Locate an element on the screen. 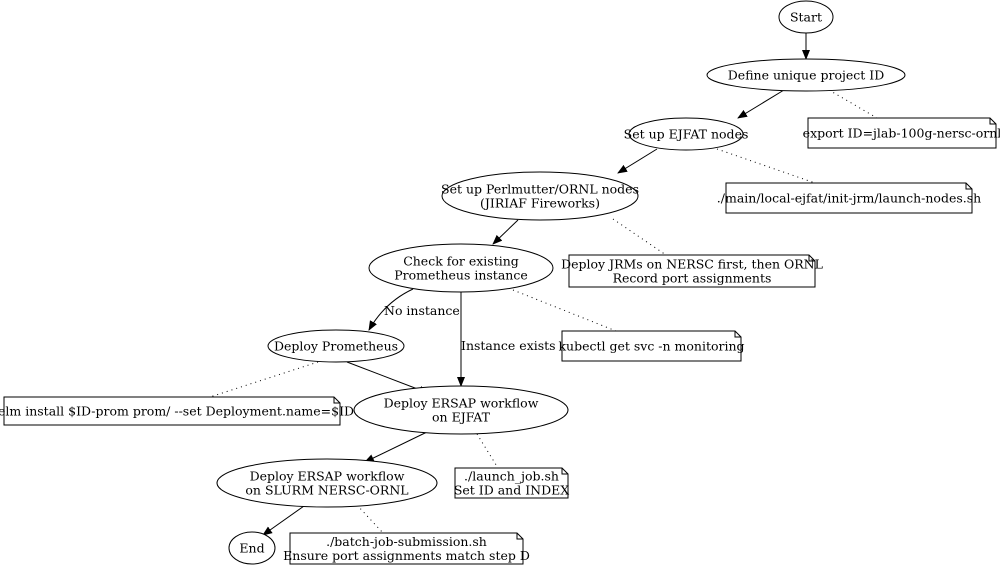 Image resolution: width=1000 pixels, height=567 pixels. note-export-id: export ID=jlab-100g-nersc-ornl is located at coordinates (901, 133).